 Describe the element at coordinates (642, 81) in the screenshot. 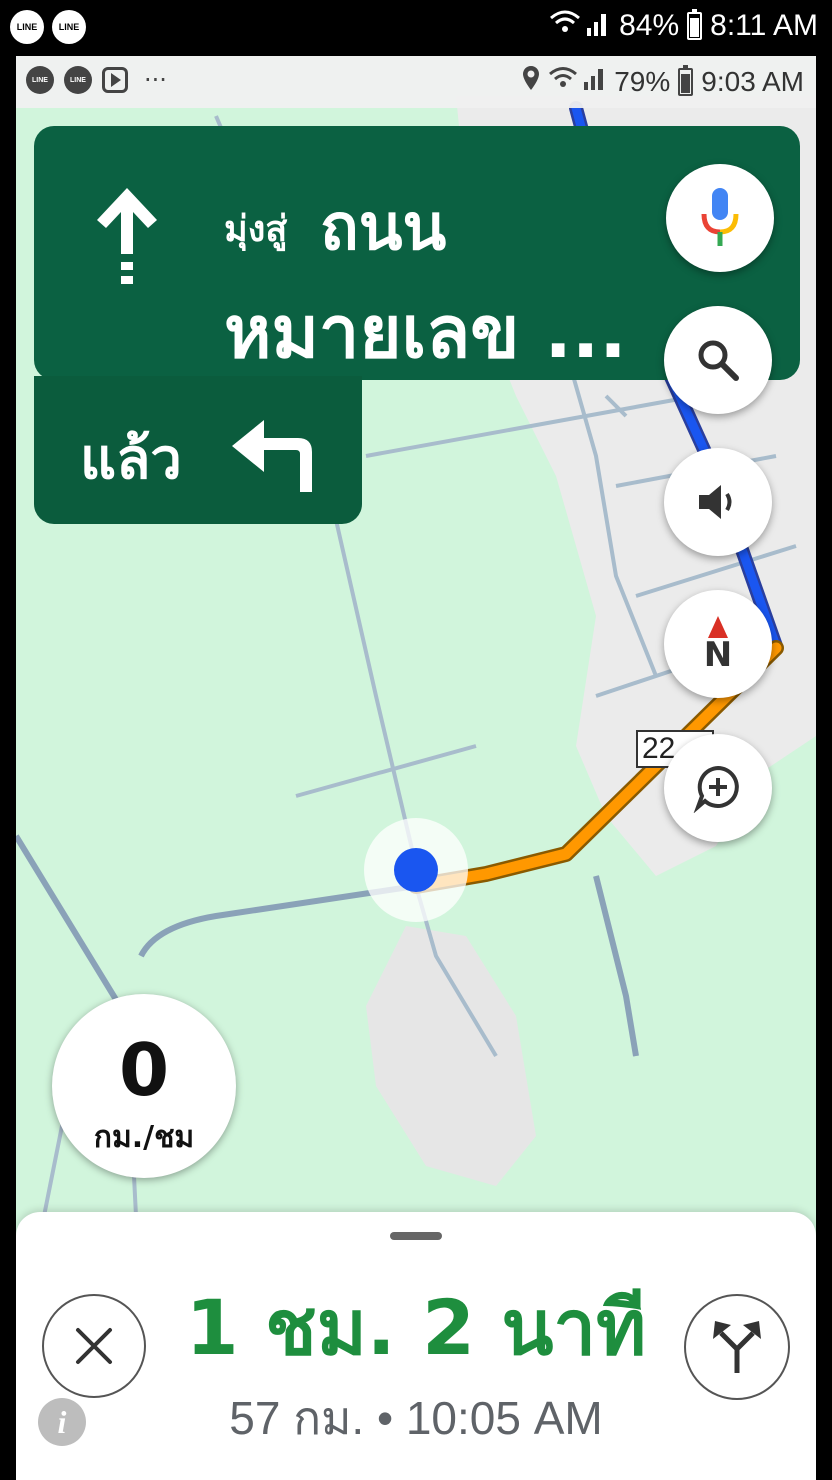

I see `battery-percent: 79%` at that location.